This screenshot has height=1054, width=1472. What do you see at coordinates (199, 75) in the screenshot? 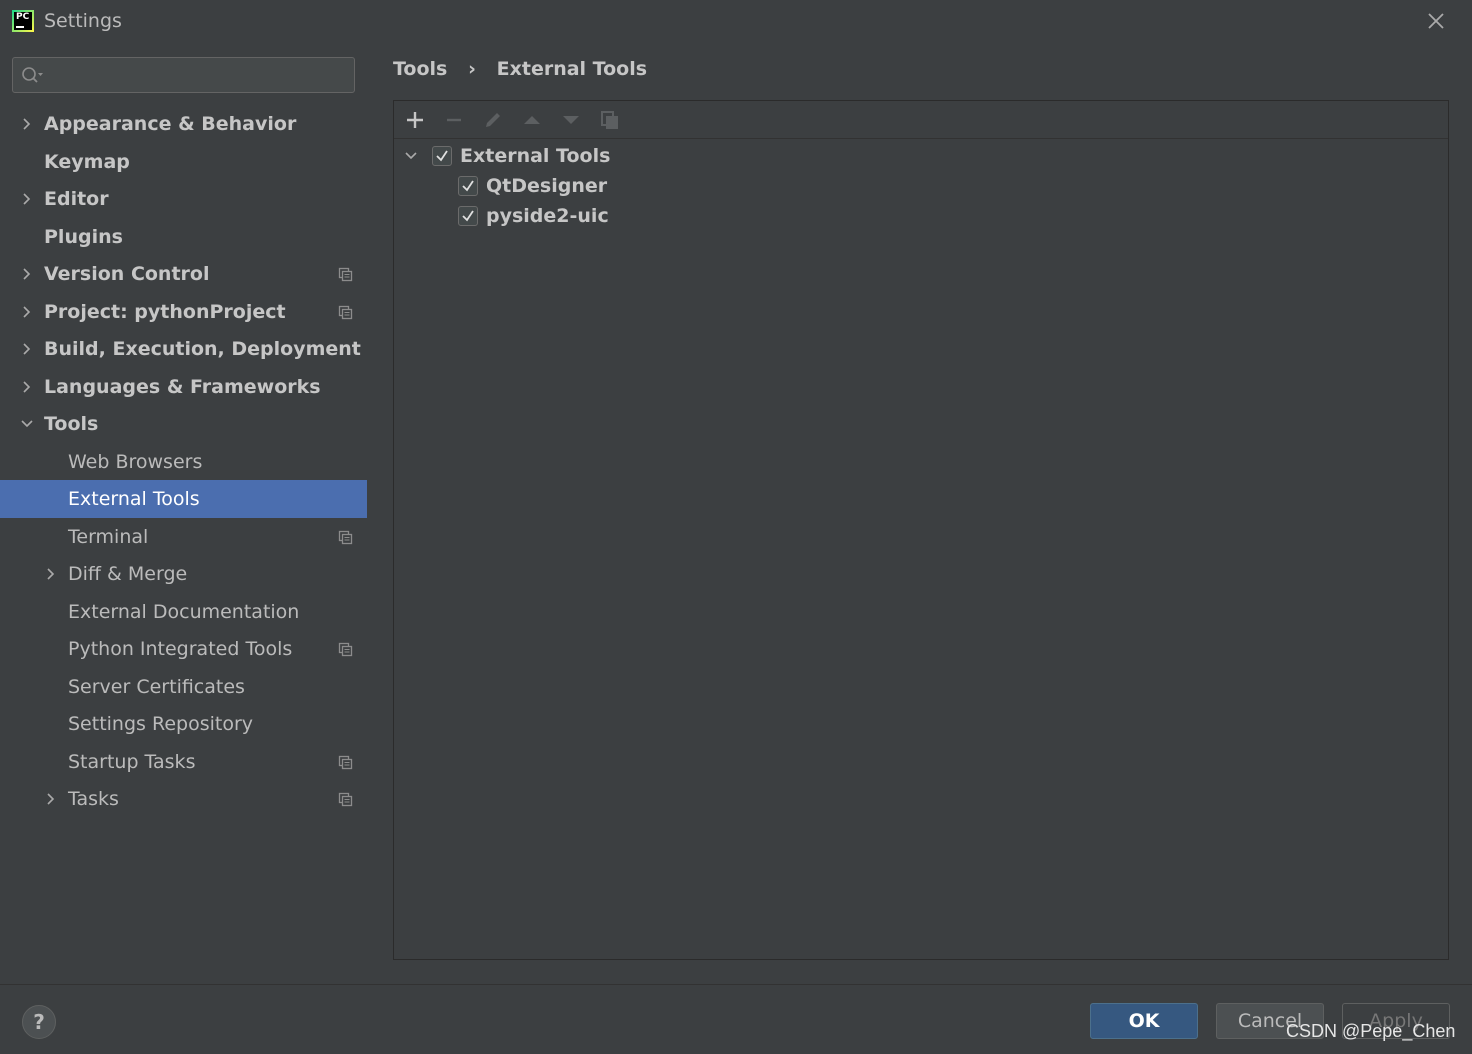
I see `search-input` at bounding box center [199, 75].